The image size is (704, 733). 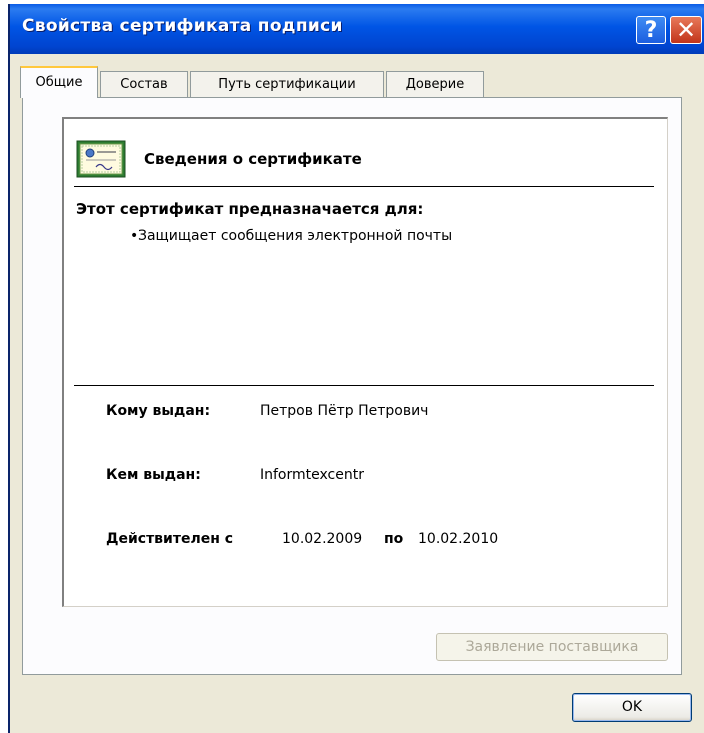 I want to click on valid-from-label: Действителен с, so click(x=170, y=539).